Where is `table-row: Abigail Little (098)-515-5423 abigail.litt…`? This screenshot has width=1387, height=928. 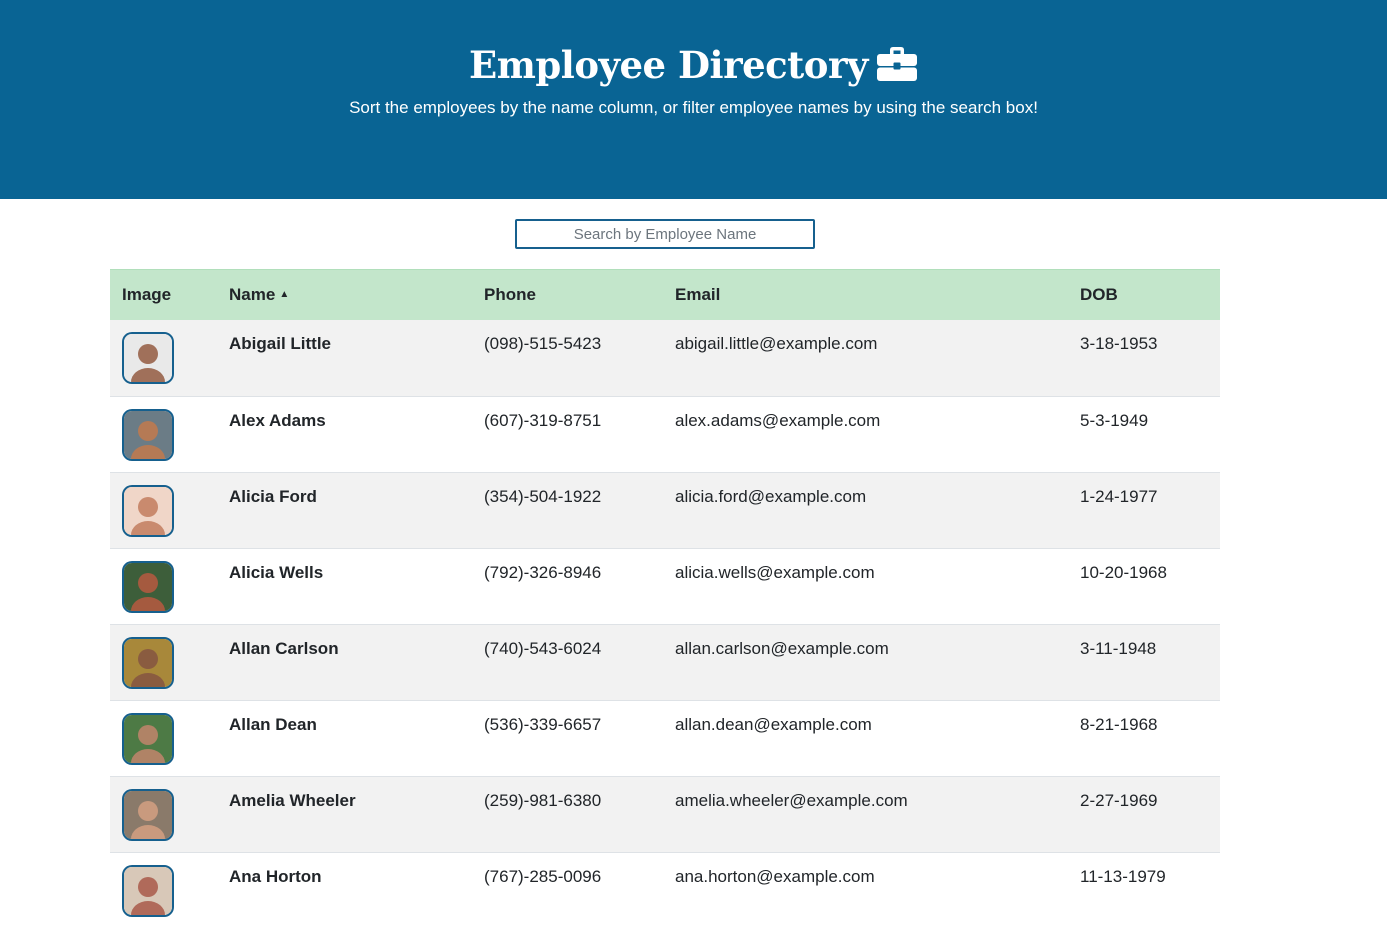 table-row: Abigail Little (098)-515-5423 abigail.litt… is located at coordinates (665, 358).